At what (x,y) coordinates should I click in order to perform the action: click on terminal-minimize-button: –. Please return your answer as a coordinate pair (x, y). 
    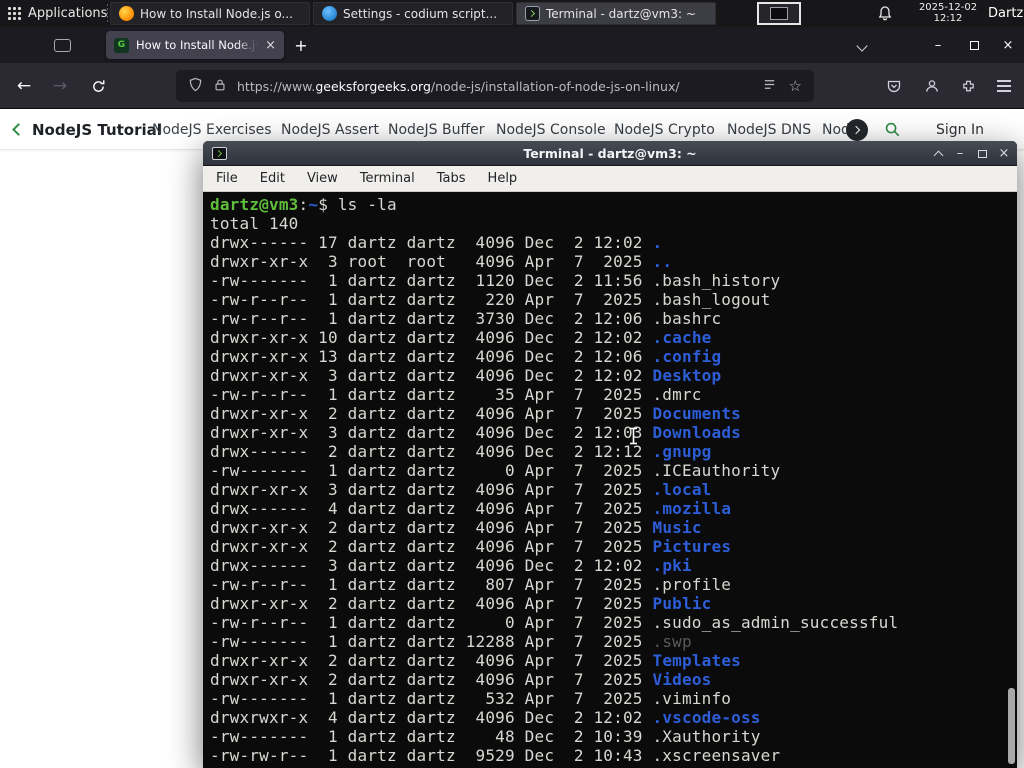
    Looking at the image, I should click on (960, 153).